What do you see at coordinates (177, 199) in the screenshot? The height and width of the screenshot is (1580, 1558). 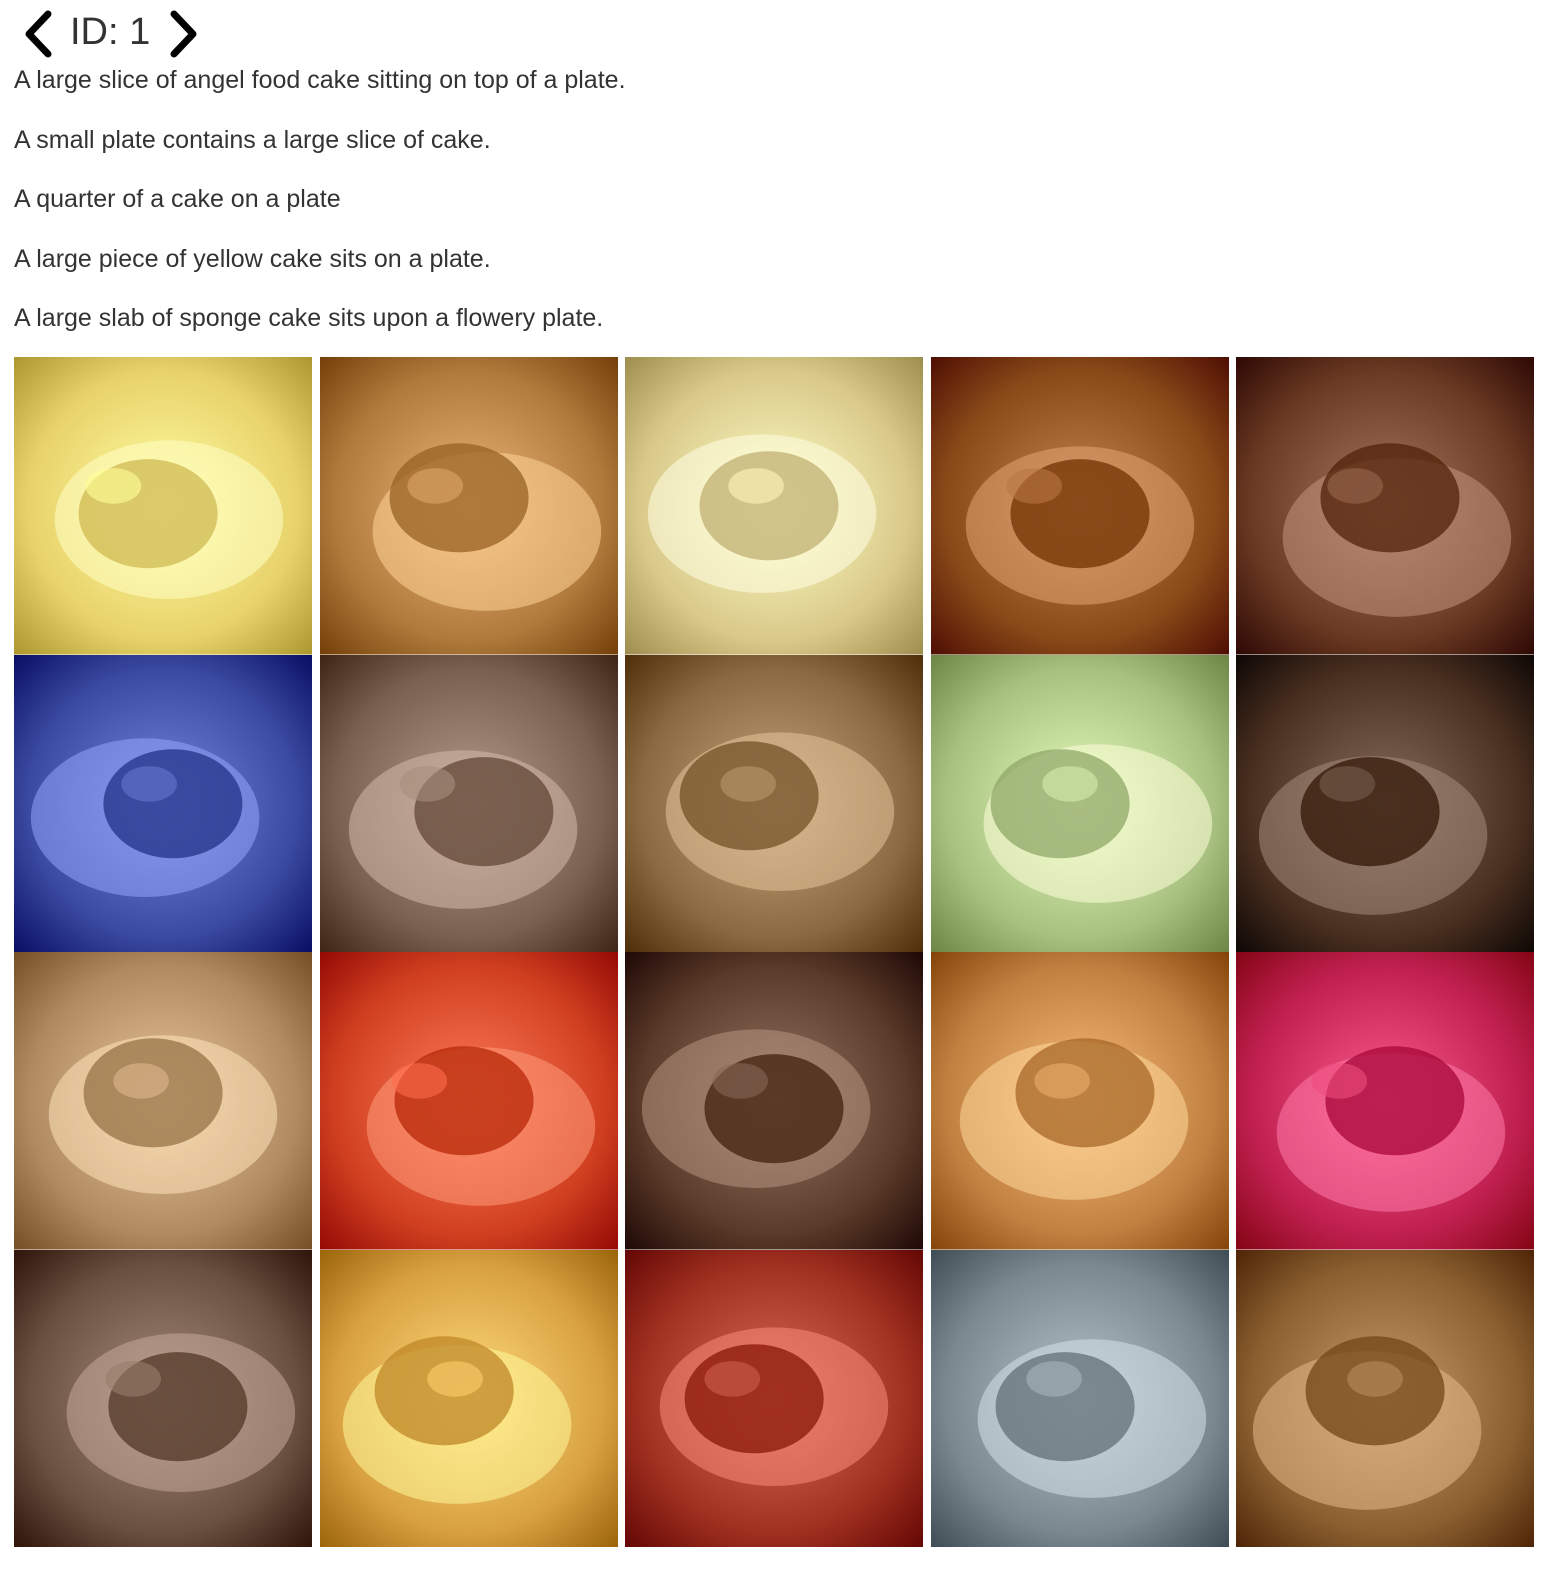 I see `caption: A quarter of a cake on a plate` at bounding box center [177, 199].